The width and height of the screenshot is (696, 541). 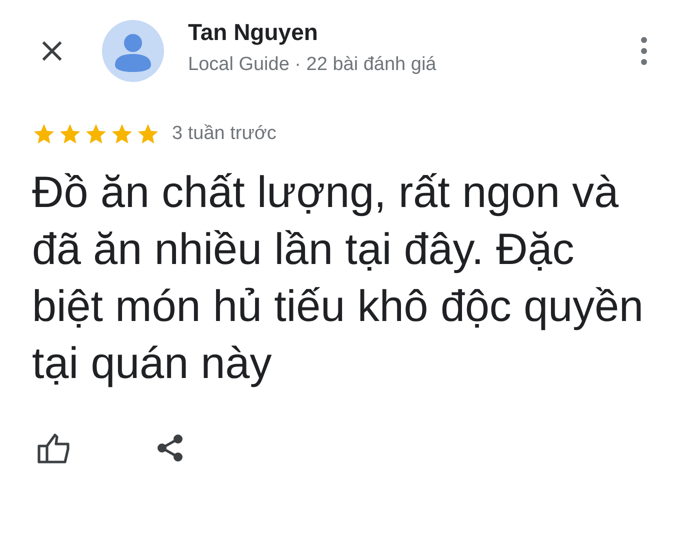 I want to click on avatar-icon, so click(x=133, y=51).